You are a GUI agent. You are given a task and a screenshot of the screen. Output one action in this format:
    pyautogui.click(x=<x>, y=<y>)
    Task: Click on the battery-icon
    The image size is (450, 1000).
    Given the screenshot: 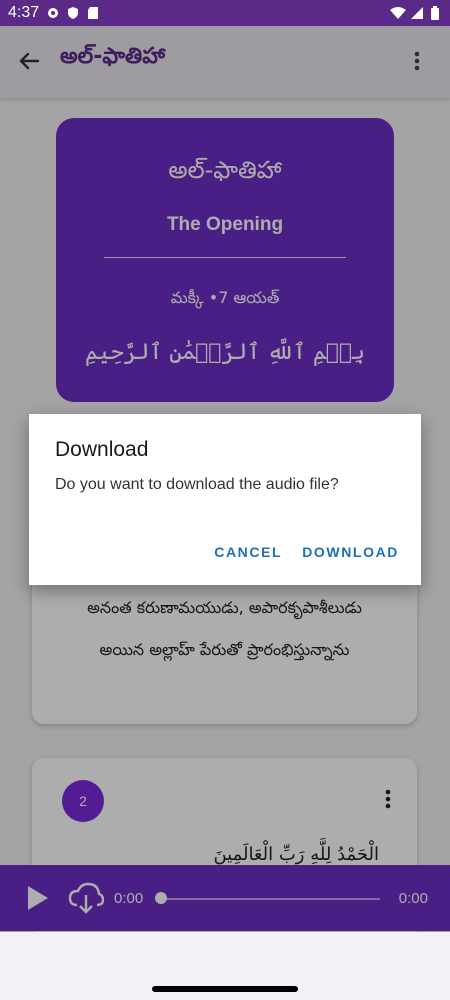 What is the action you would take?
    pyautogui.click(x=437, y=12)
    